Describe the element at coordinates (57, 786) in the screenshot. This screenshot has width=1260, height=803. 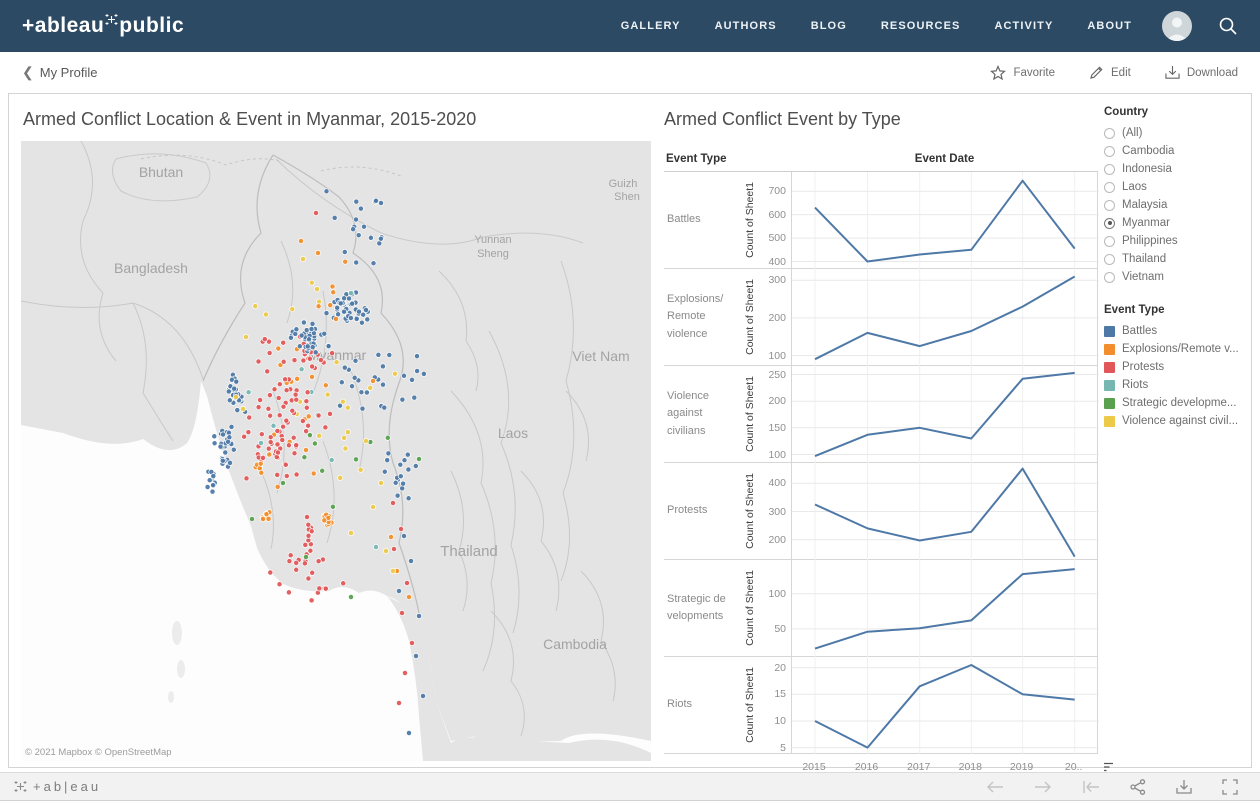
I see `tableau-footer-logo: +ab|eau` at that location.